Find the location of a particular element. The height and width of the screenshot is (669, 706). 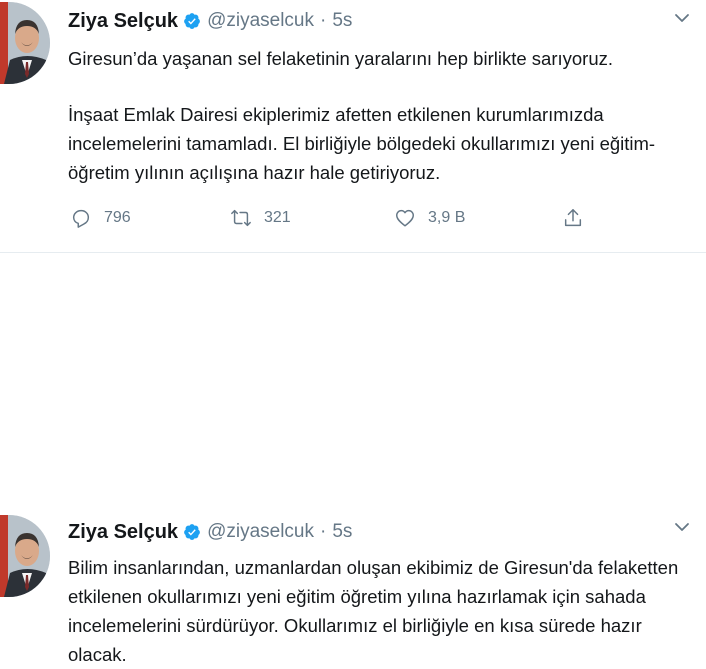

tweet-actions: 796 321 3,9 B is located at coordinates (333, 218).